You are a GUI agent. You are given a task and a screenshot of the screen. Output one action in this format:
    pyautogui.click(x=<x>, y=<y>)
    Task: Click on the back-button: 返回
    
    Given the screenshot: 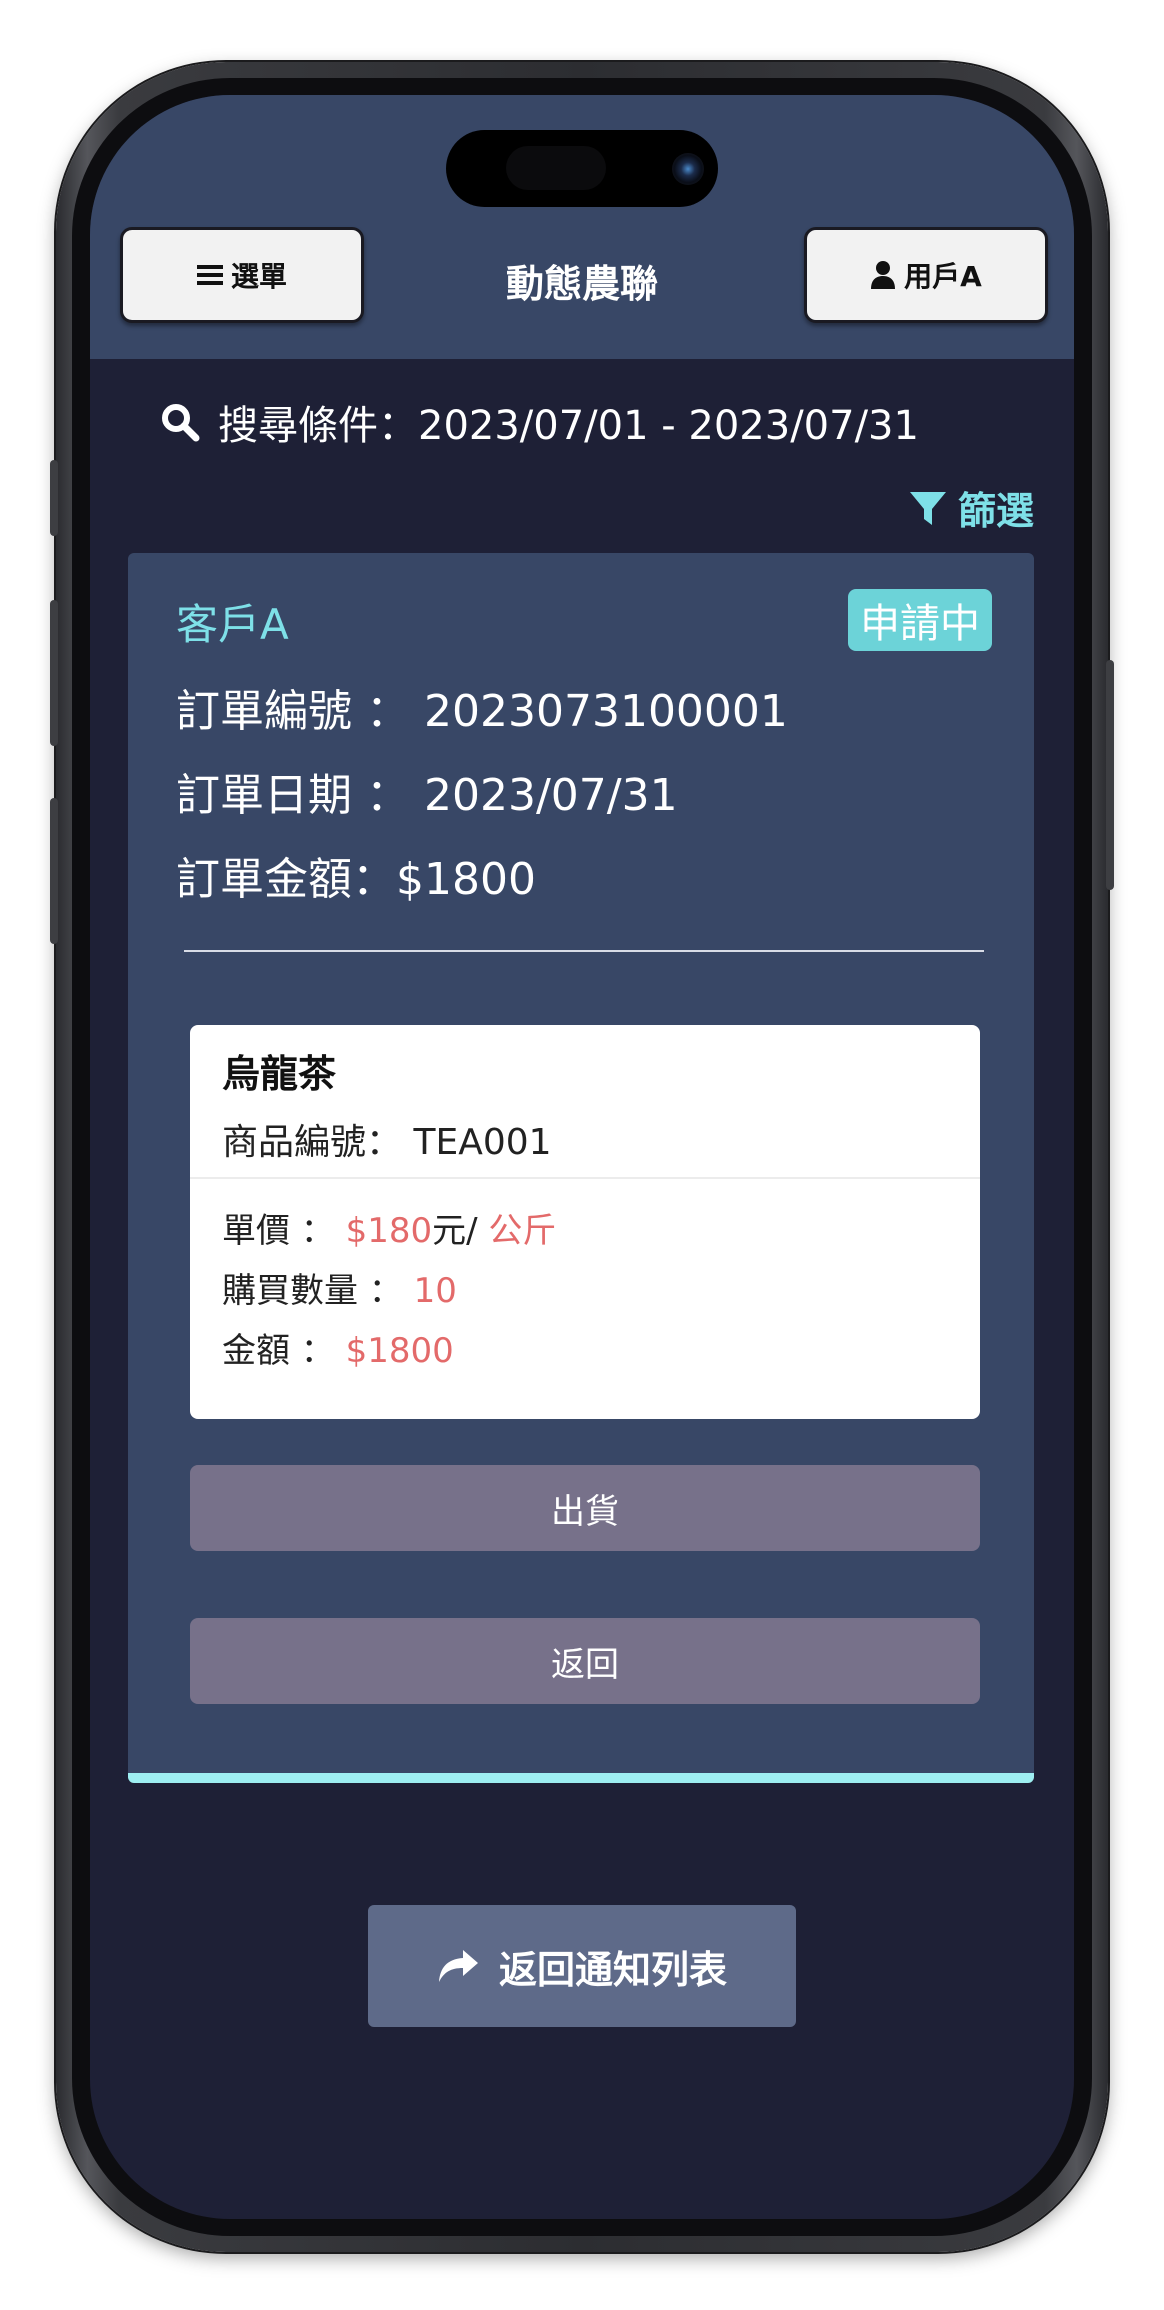 What is the action you would take?
    pyautogui.click(x=585, y=1661)
    